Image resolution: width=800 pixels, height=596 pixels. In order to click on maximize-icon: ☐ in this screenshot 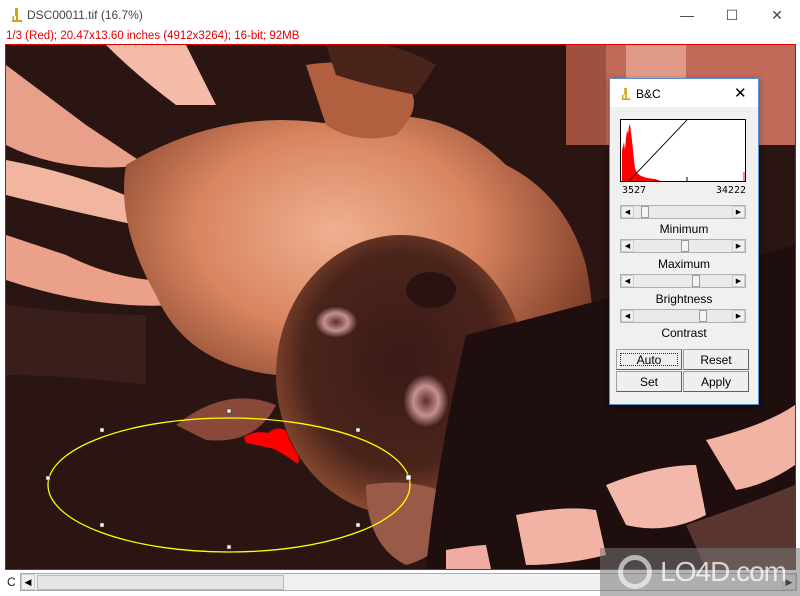, I will do `click(732, 14)`.